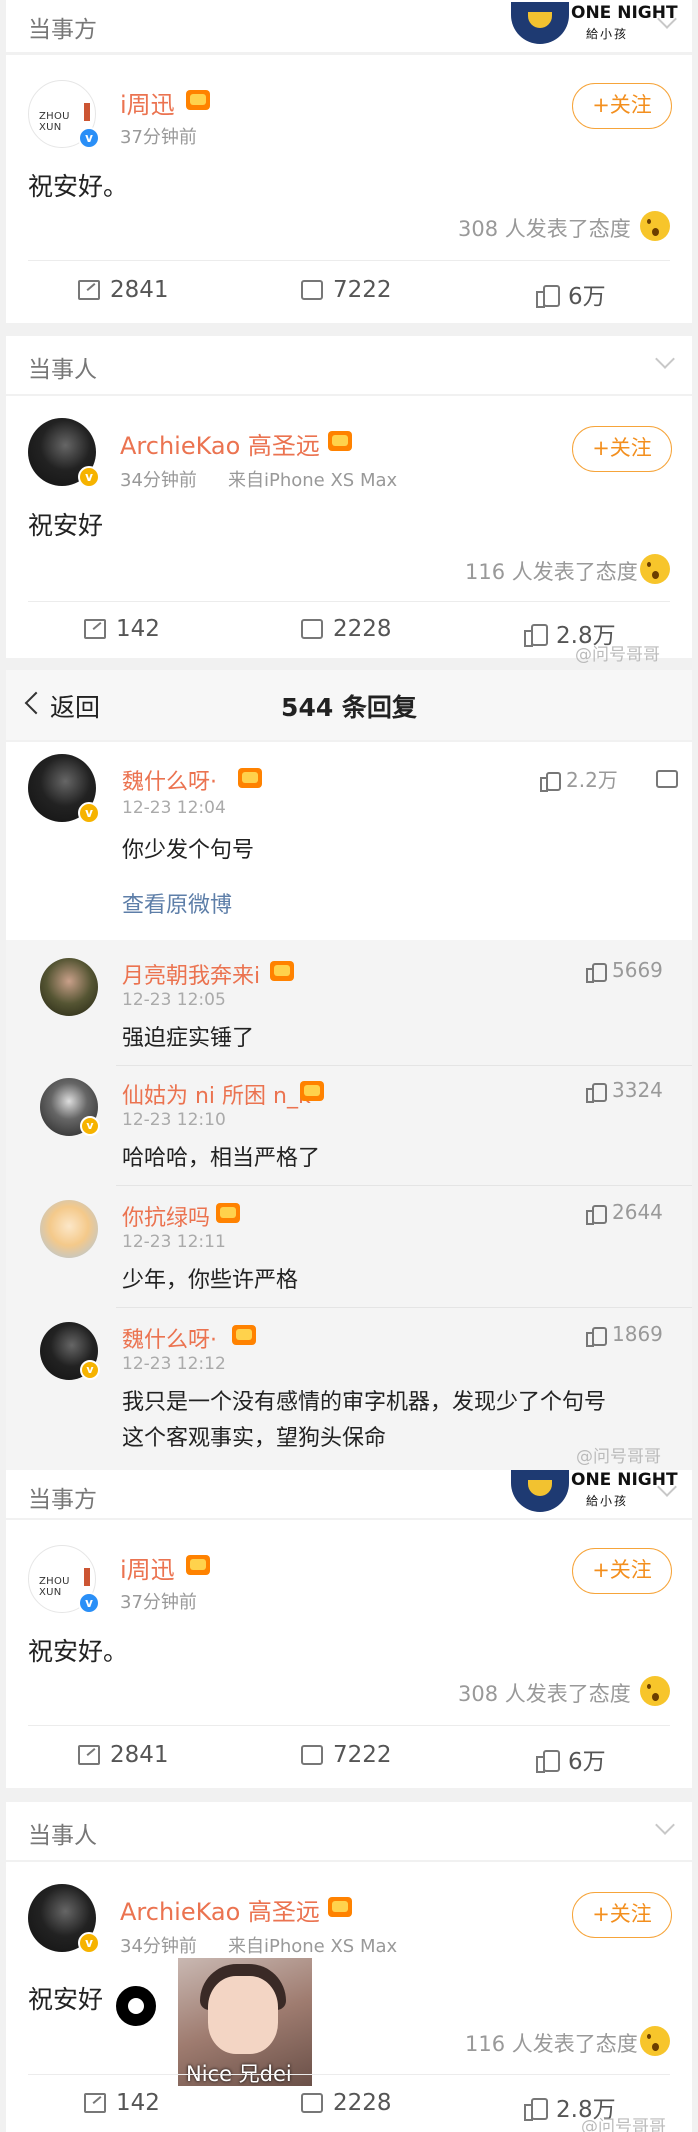 The height and width of the screenshot is (2132, 698). I want to click on like-button: 2.2万, so click(579, 778).